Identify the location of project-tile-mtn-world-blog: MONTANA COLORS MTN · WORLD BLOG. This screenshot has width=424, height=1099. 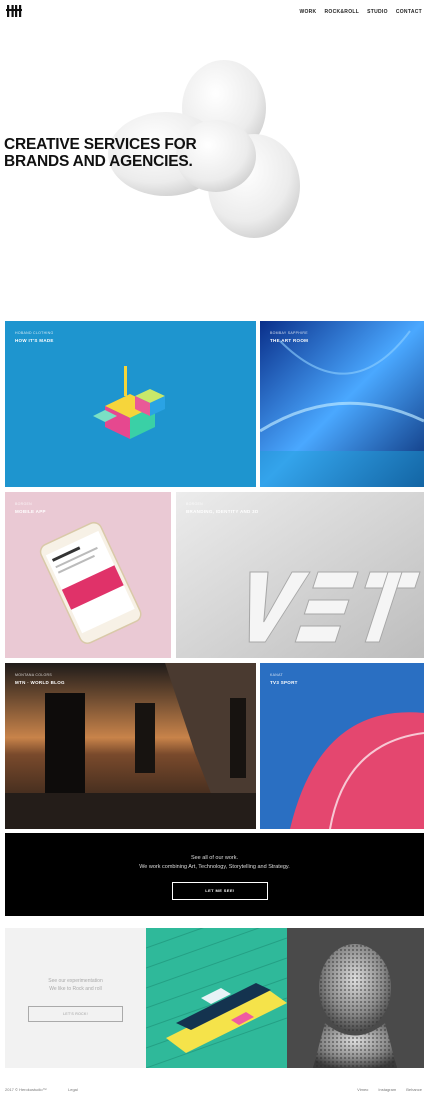
(130, 746).